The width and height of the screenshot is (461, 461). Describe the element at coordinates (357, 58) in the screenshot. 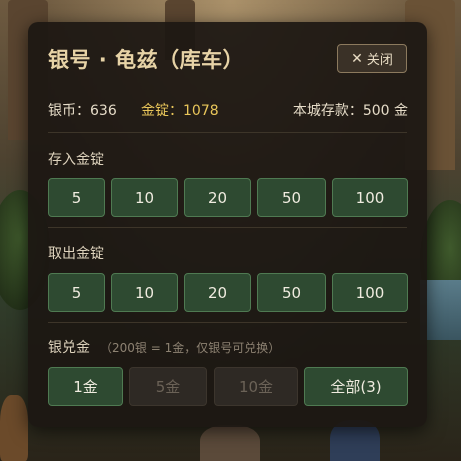

I see `close-icon: ✕` at that location.